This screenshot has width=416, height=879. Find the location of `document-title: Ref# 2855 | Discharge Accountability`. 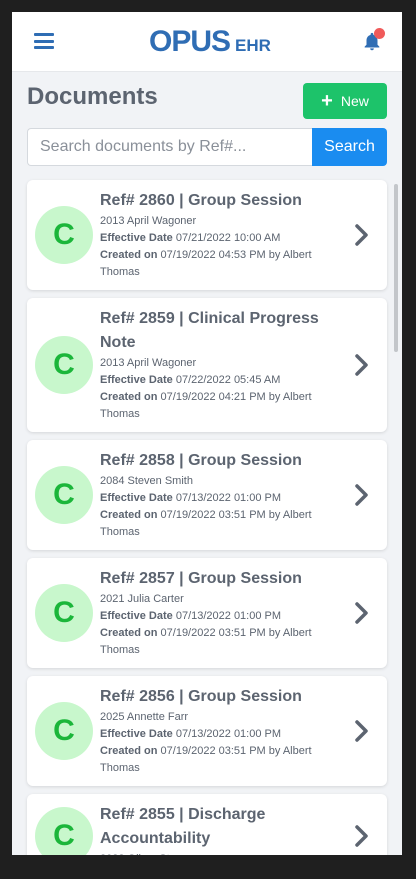

document-title: Ref# 2855 | Discharge Accountability is located at coordinates (183, 826).